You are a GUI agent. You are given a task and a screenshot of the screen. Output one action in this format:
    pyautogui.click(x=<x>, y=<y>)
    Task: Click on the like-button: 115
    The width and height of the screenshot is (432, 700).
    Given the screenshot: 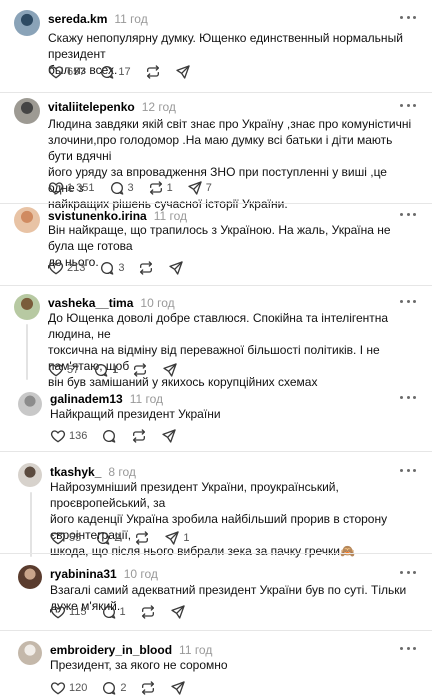 What is the action you would take?
    pyautogui.click(x=68, y=612)
    